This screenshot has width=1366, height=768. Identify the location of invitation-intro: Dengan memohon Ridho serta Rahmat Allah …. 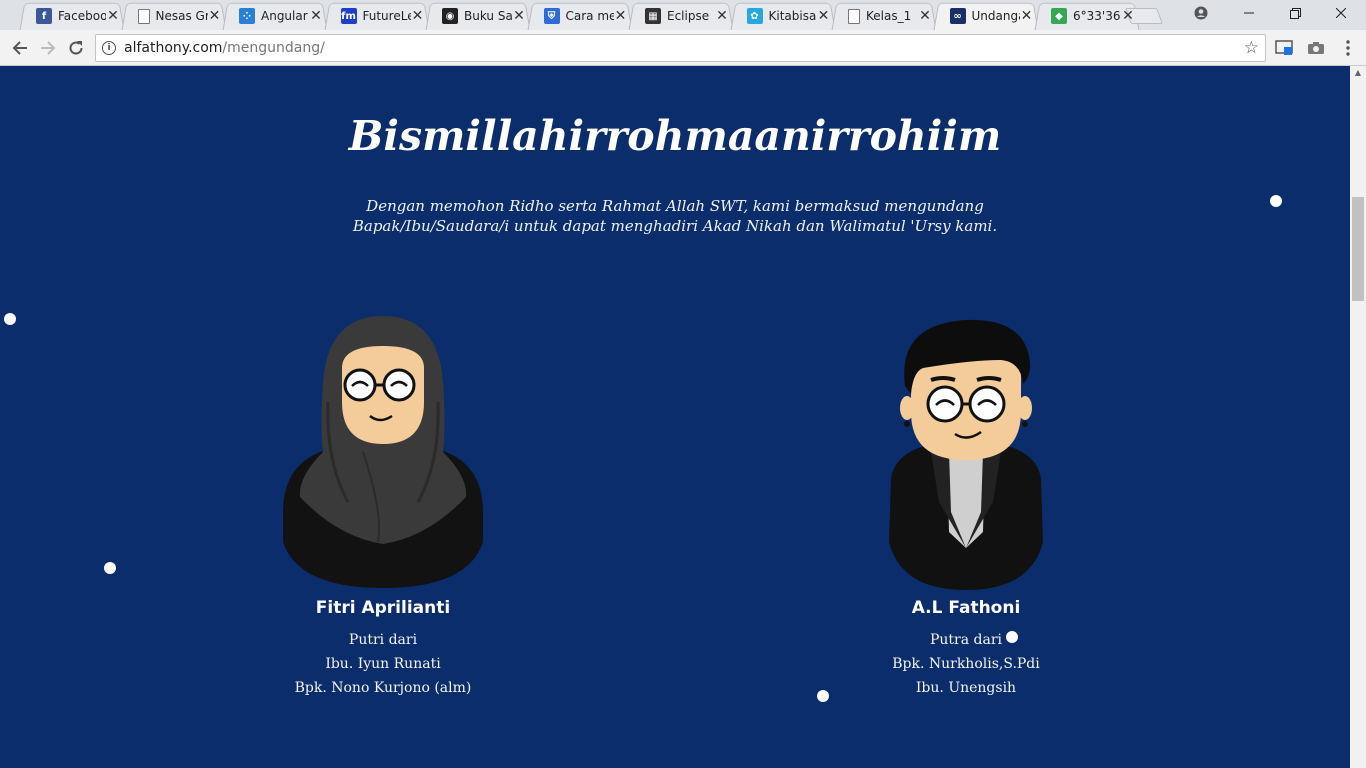
(675, 216).